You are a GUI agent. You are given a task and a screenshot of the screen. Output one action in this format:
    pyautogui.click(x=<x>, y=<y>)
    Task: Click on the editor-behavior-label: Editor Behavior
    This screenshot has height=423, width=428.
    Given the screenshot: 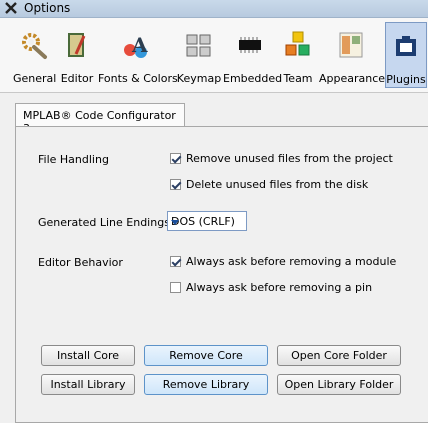 What is the action you would take?
    pyautogui.click(x=80, y=262)
    